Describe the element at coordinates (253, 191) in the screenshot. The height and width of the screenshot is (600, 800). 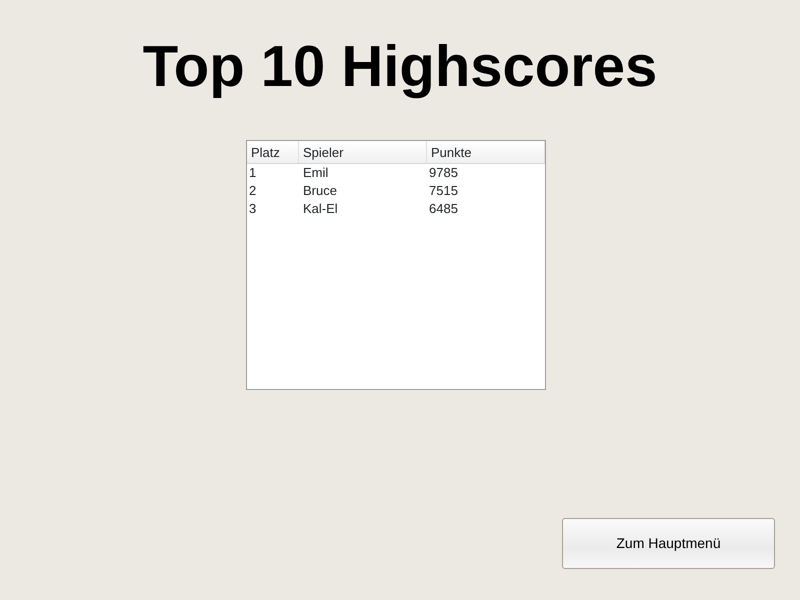
I see `table-cell-text: 2` at that location.